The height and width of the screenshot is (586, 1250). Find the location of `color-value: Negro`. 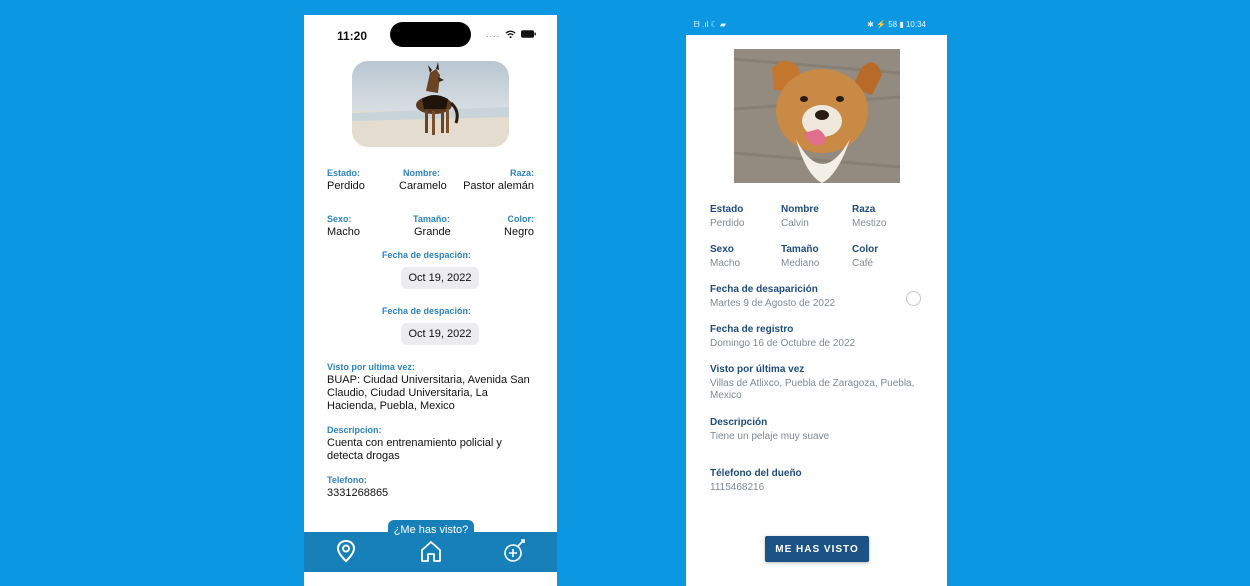

color-value: Negro is located at coordinates (519, 232).